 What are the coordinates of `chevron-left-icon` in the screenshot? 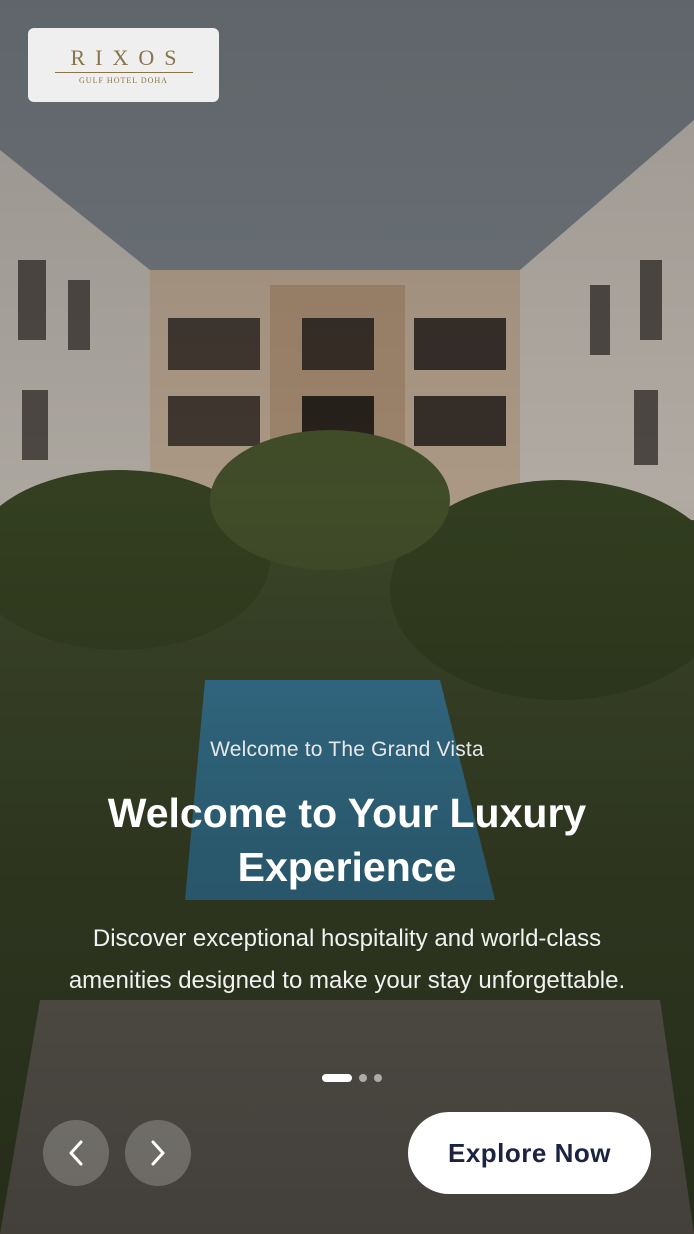 It's located at (76, 1153).